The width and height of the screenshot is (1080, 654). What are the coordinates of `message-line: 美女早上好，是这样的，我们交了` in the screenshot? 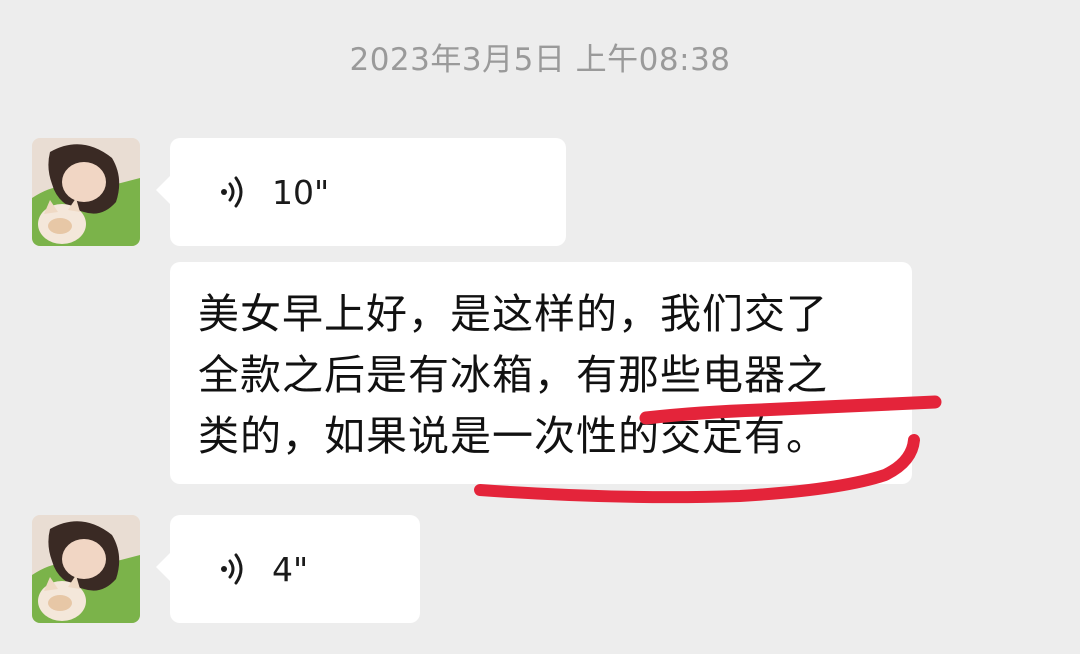 It's located at (513, 314).